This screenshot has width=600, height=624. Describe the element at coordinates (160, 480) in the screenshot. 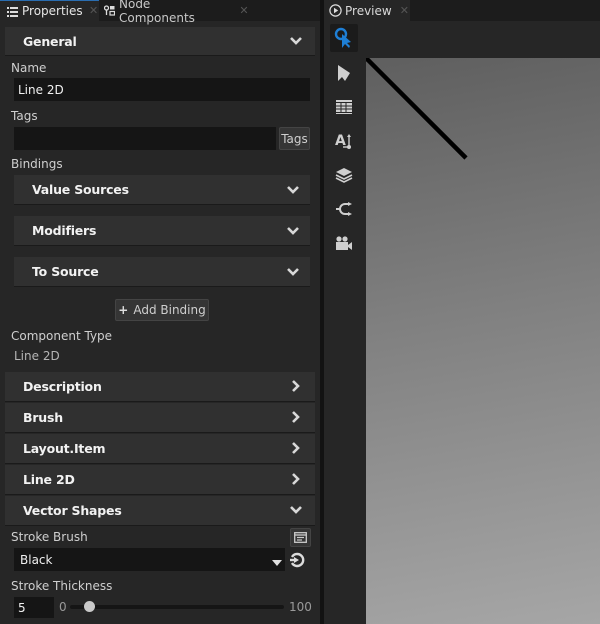

I see `section-line-2d: Line 2D` at that location.